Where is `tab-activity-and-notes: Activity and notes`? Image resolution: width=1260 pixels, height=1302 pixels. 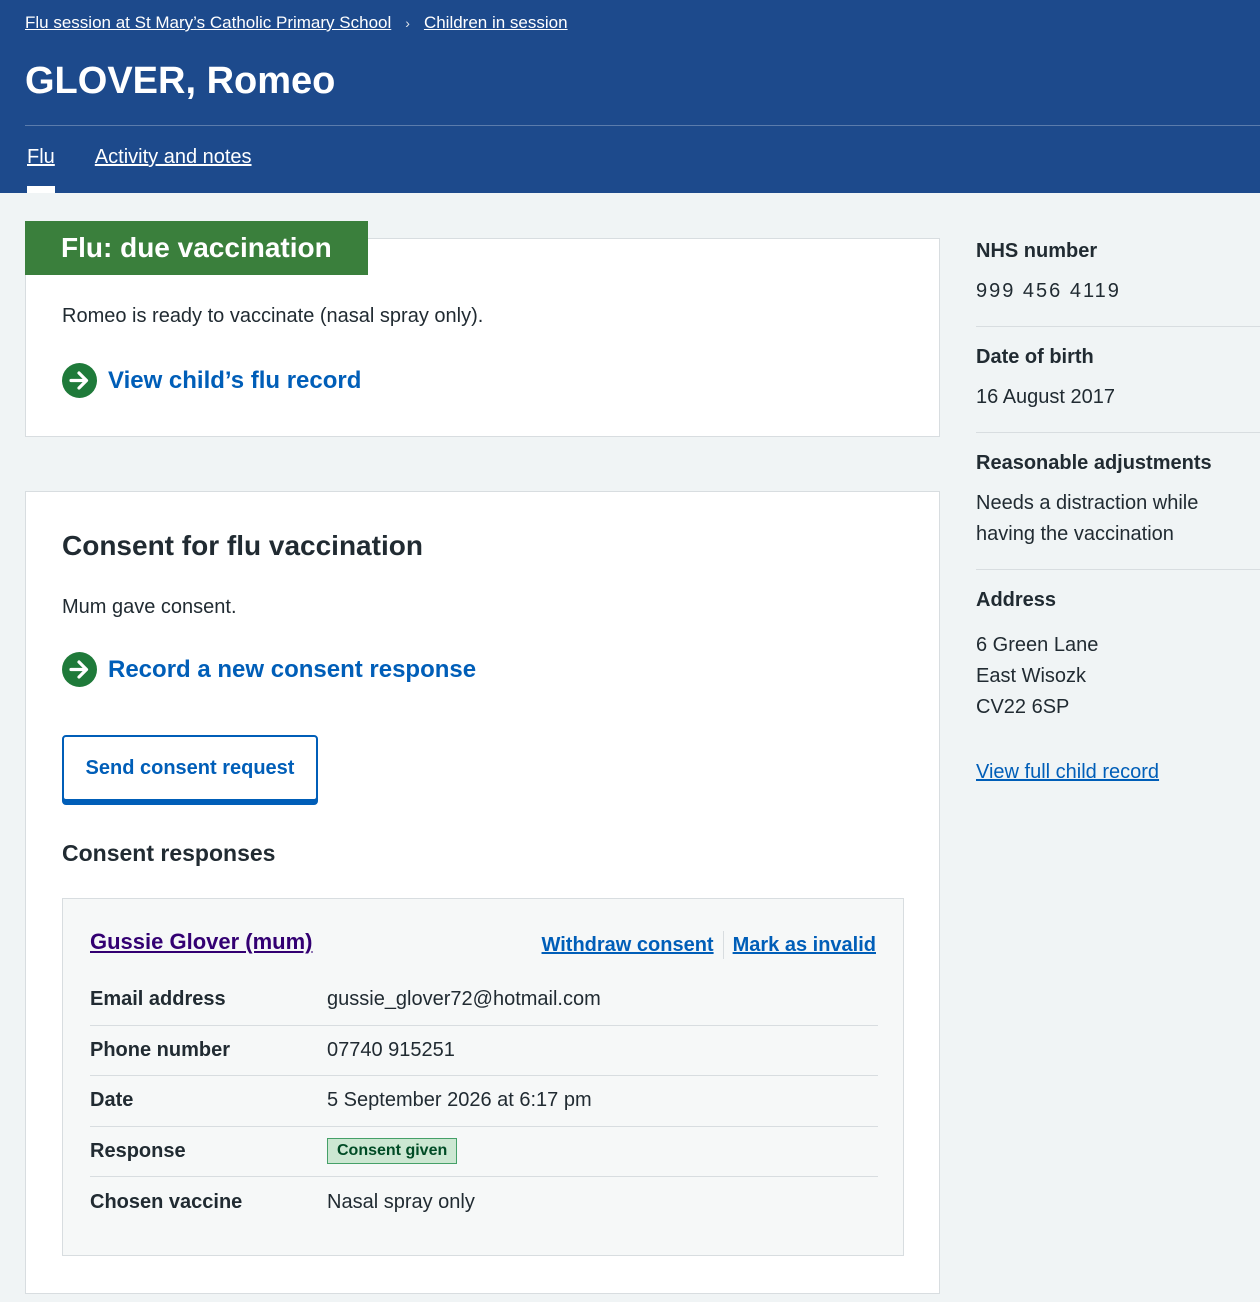 tab-activity-and-notes: Activity and notes is located at coordinates (173, 157).